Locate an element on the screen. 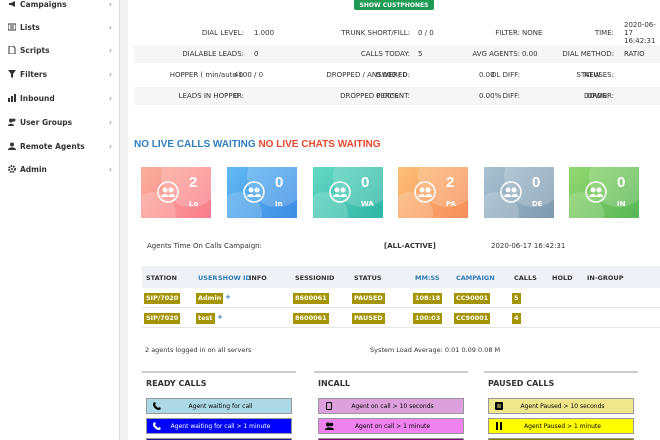  sidebar-item-inbound: Inbound ‹ is located at coordinates (60, 98).